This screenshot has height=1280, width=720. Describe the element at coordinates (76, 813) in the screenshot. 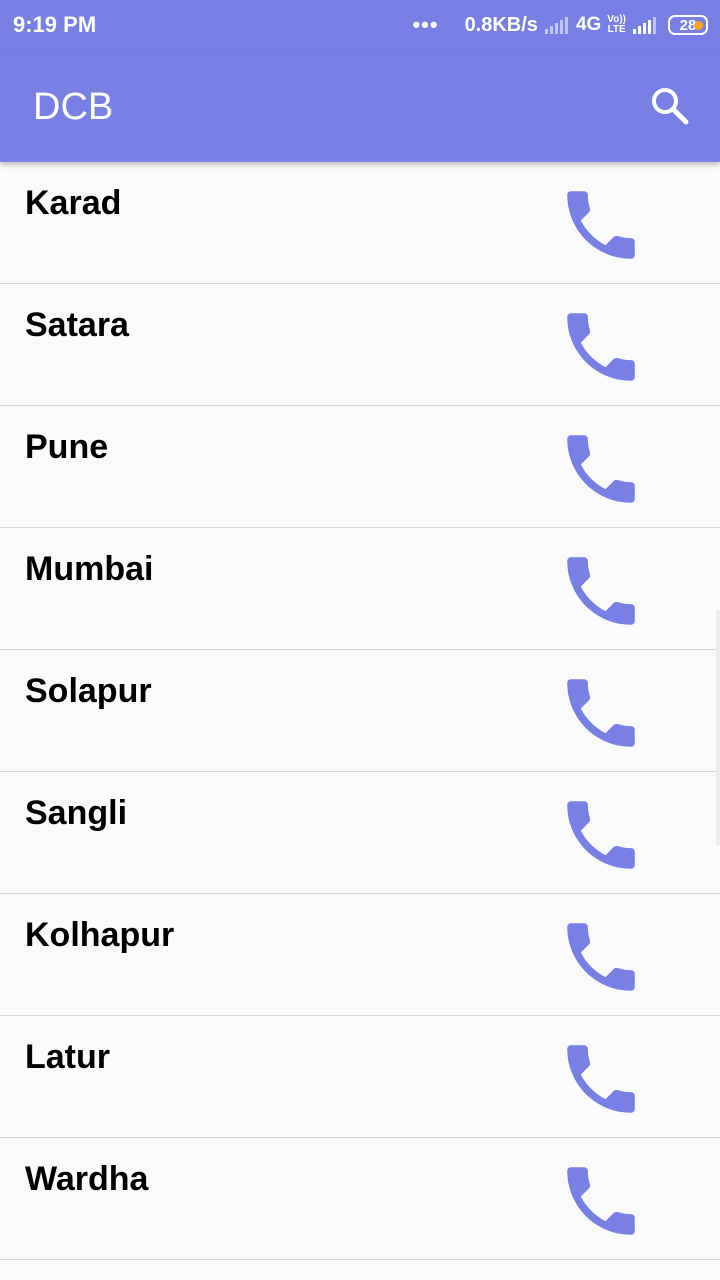

I see `list-item-label: Sangli` at that location.